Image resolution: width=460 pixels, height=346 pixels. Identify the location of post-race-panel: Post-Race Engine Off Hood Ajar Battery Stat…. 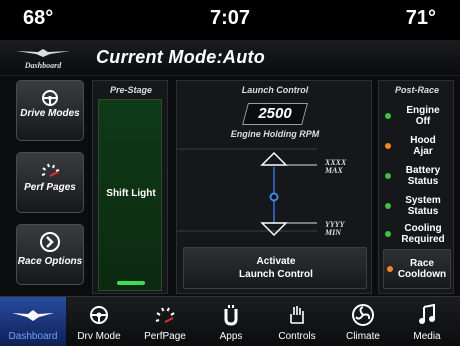
(416, 187).